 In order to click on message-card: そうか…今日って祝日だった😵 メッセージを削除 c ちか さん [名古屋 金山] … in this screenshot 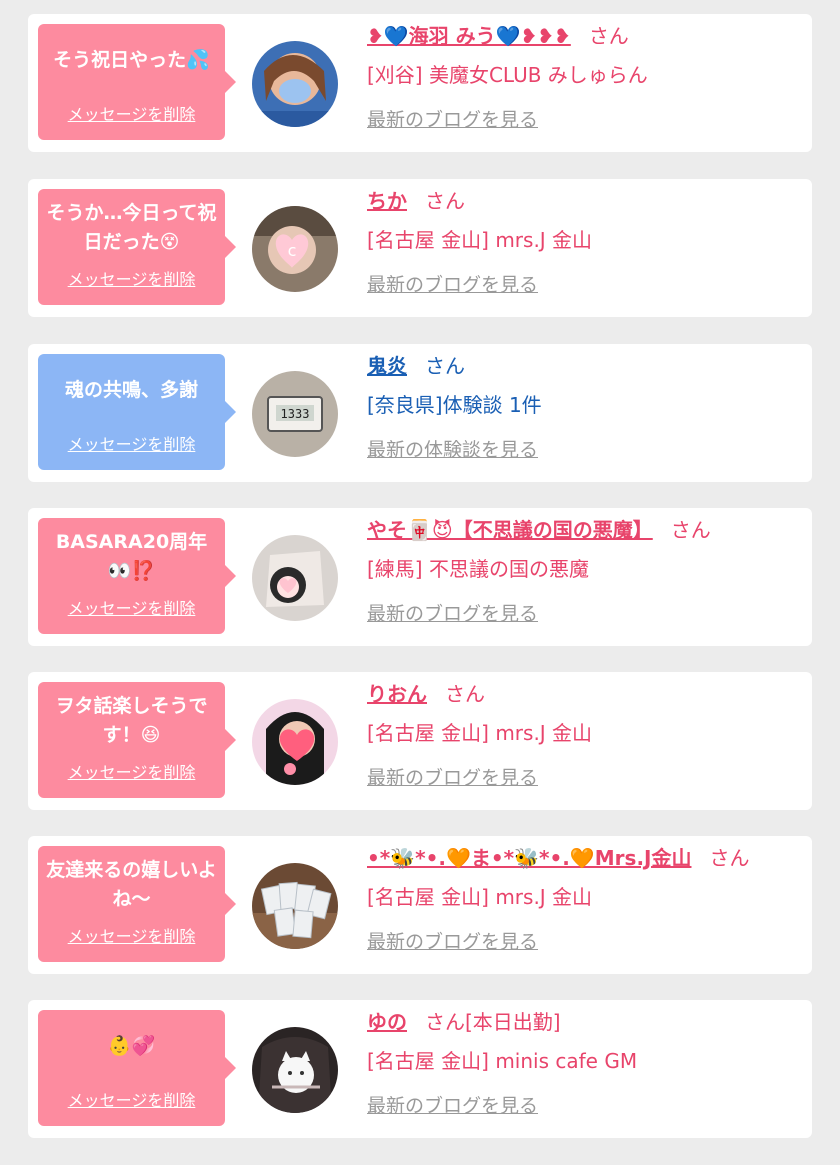, I will do `click(420, 248)`.